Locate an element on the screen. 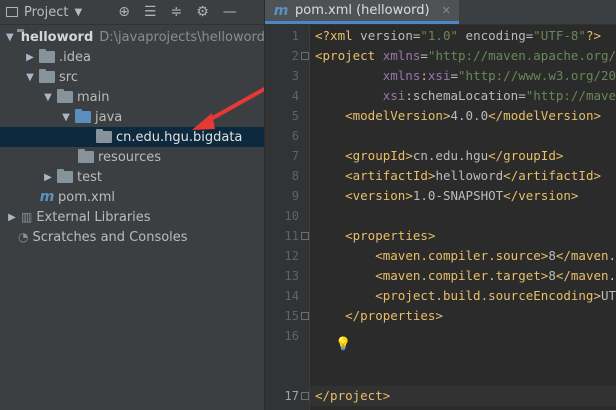 The image size is (616, 410). annotation-arrow is located at coordinates (228, 108).